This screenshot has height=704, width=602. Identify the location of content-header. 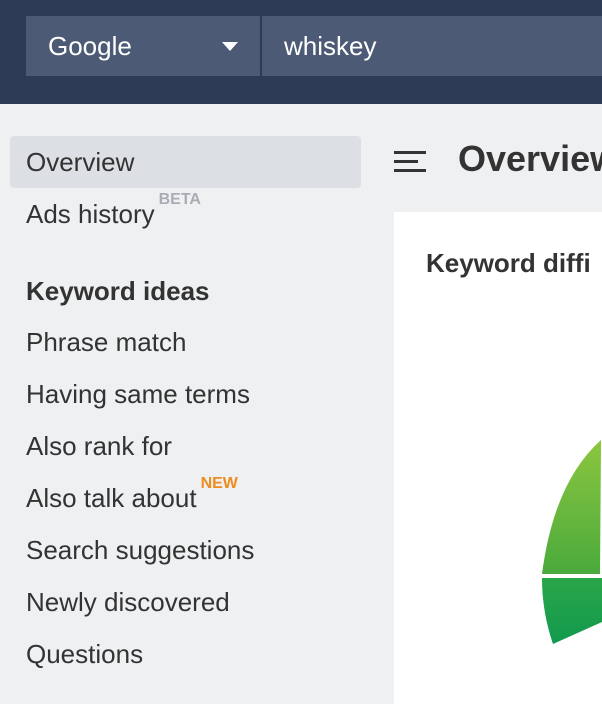
(410, 162).